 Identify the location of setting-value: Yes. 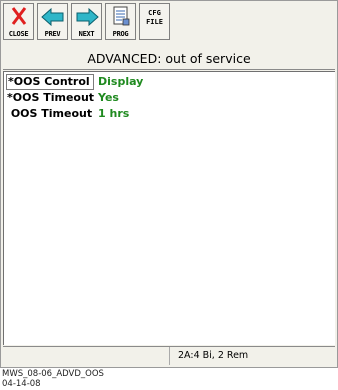
(108, 98).